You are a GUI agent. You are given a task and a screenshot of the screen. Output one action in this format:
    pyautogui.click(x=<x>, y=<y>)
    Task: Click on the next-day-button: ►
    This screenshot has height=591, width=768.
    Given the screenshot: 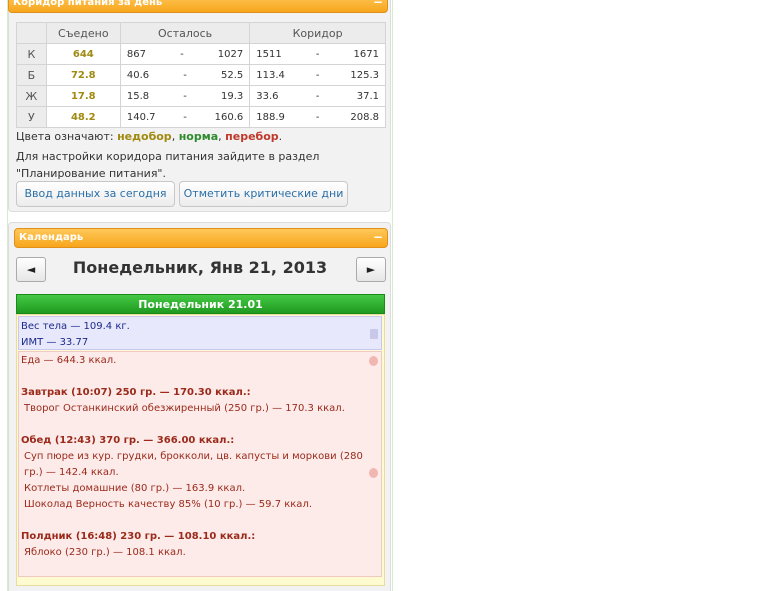 What is the action you would take?
    pyautogui.click(x=371, y=269)
    